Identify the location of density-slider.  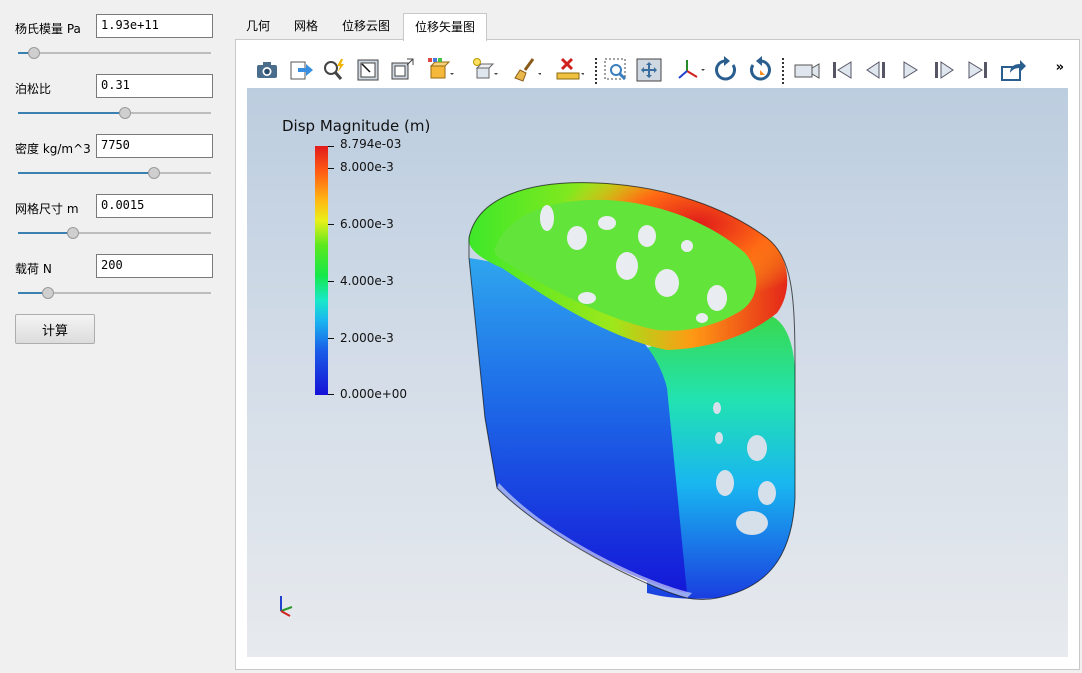
(114, 173).